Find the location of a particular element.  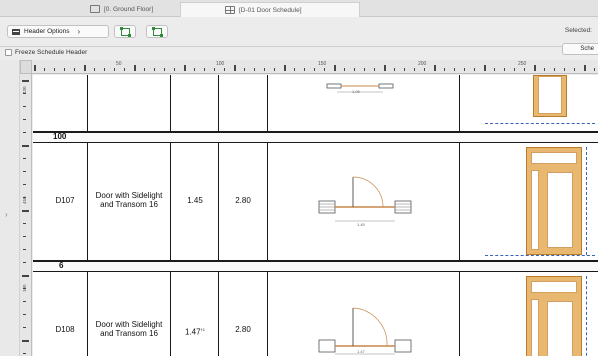

header-options-button: Header Options › is located at coordinates (58, 31).